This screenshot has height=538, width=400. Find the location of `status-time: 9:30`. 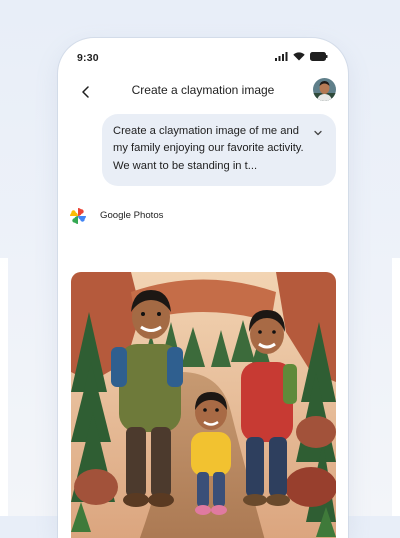

status-time: 9:30 is located at coordinates (88, 58).